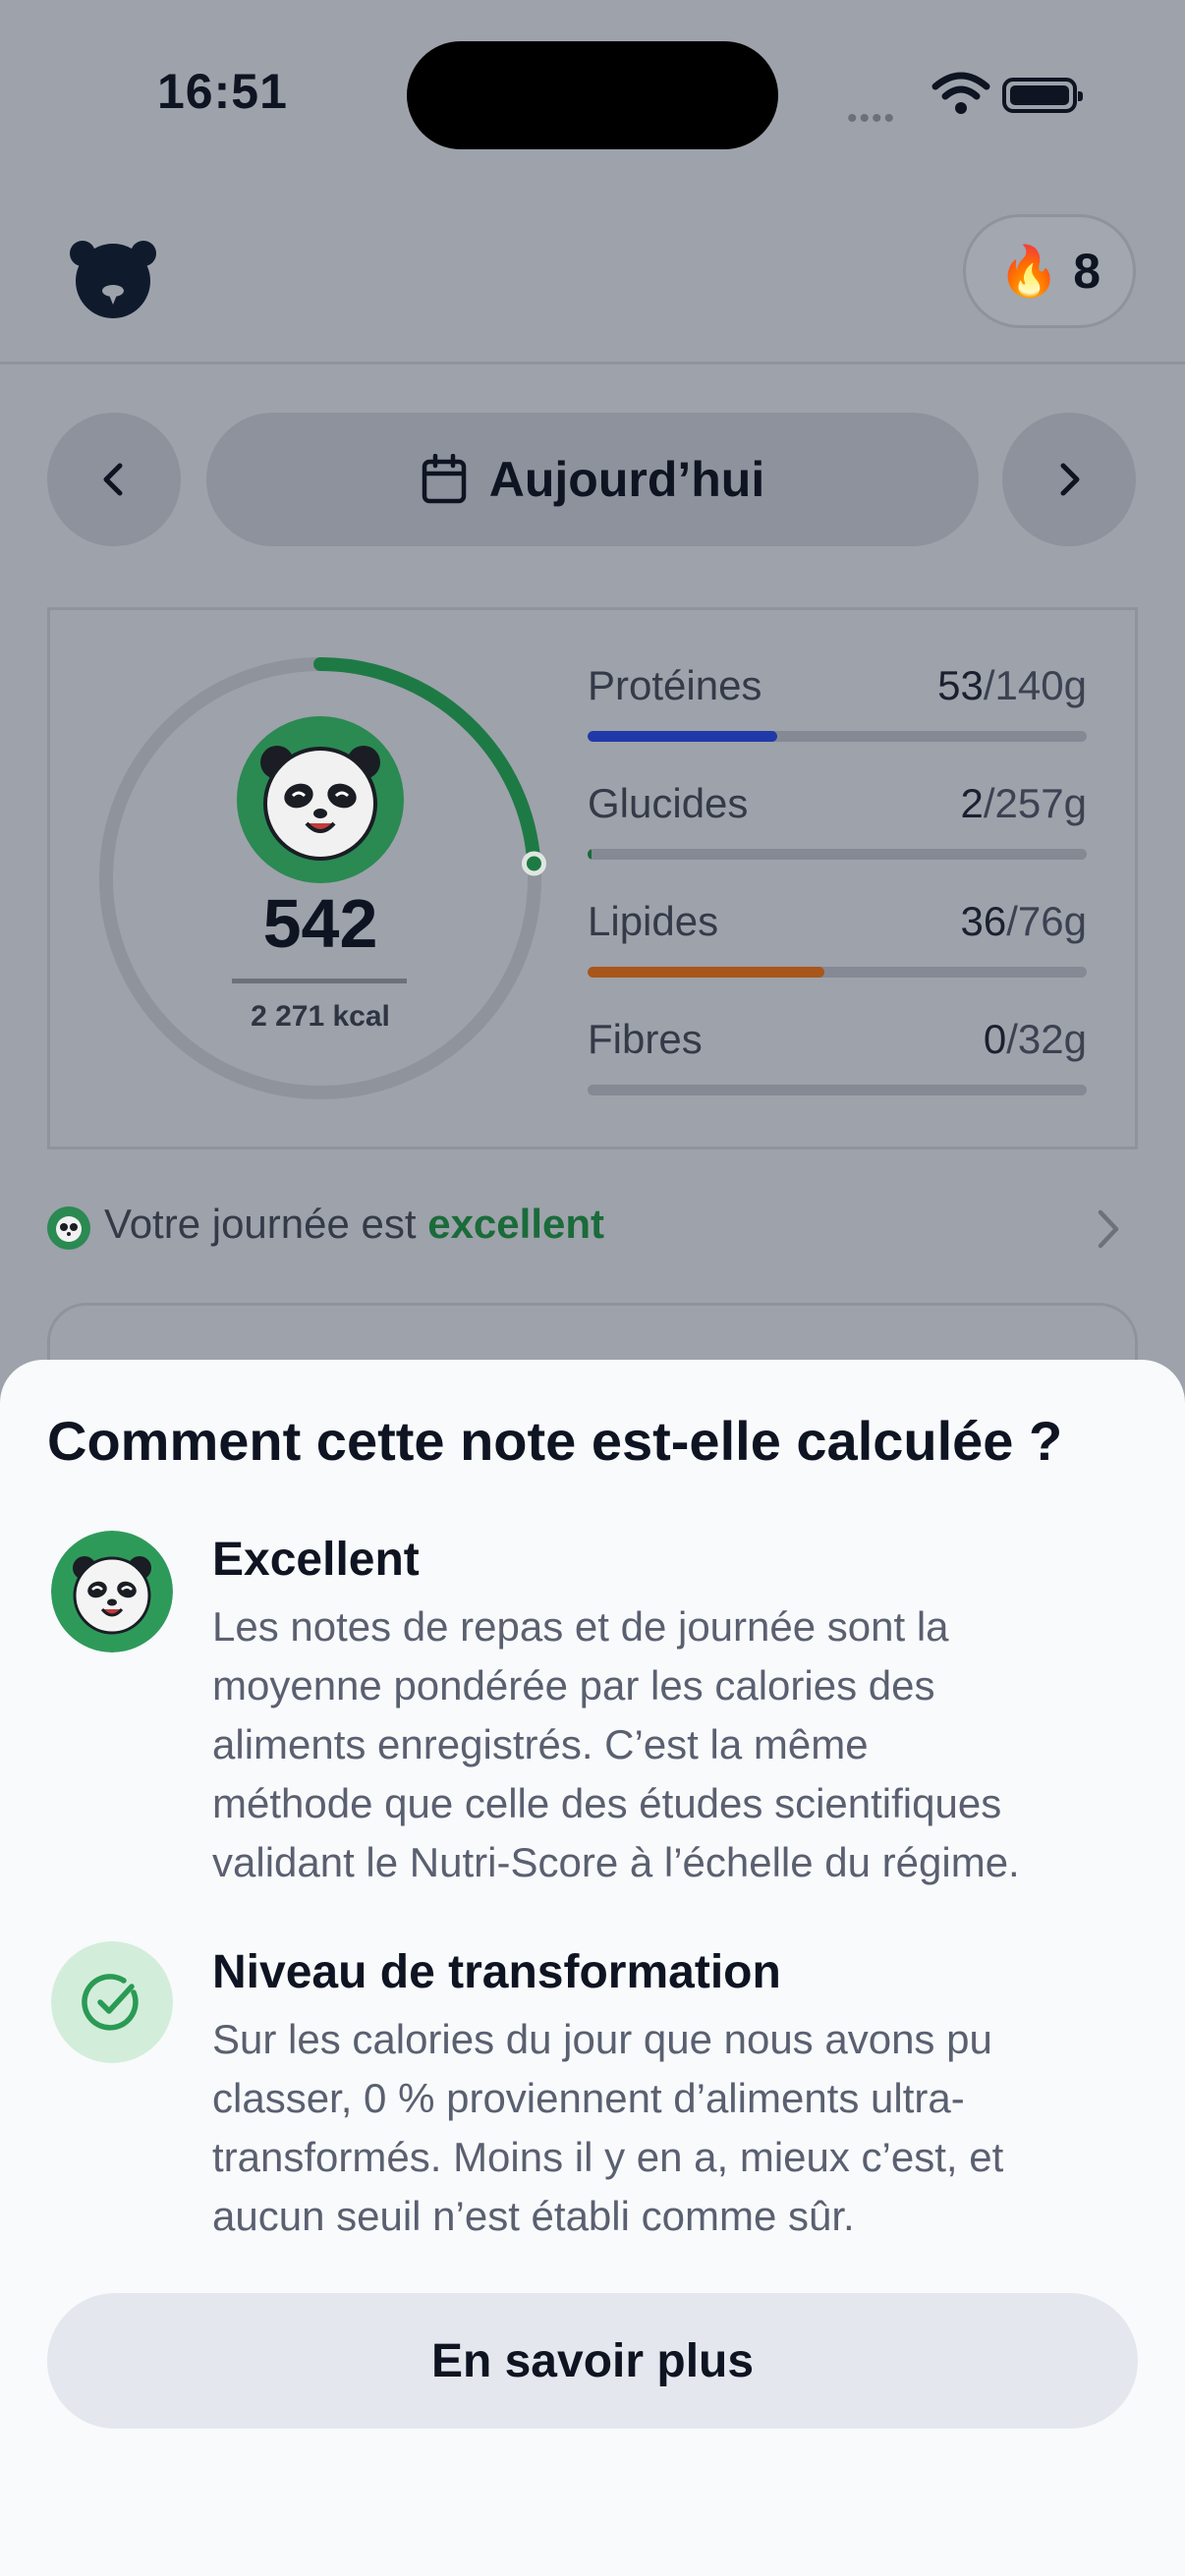 This screenshot has width=1185, height=2576. I want to click on macro-name: Fibres, so click(646, 1039).